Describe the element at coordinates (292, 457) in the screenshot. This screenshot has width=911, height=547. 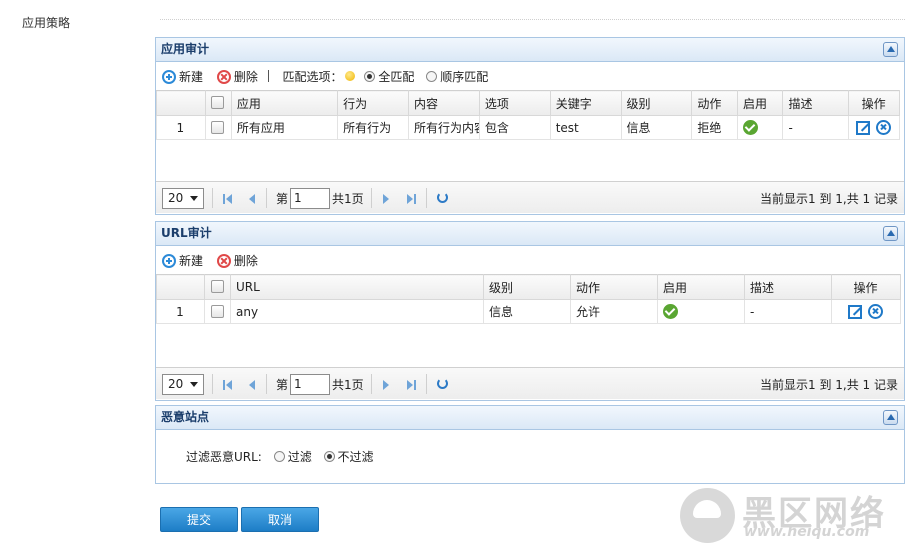
I see `radio-filter: 过滤` at that location.